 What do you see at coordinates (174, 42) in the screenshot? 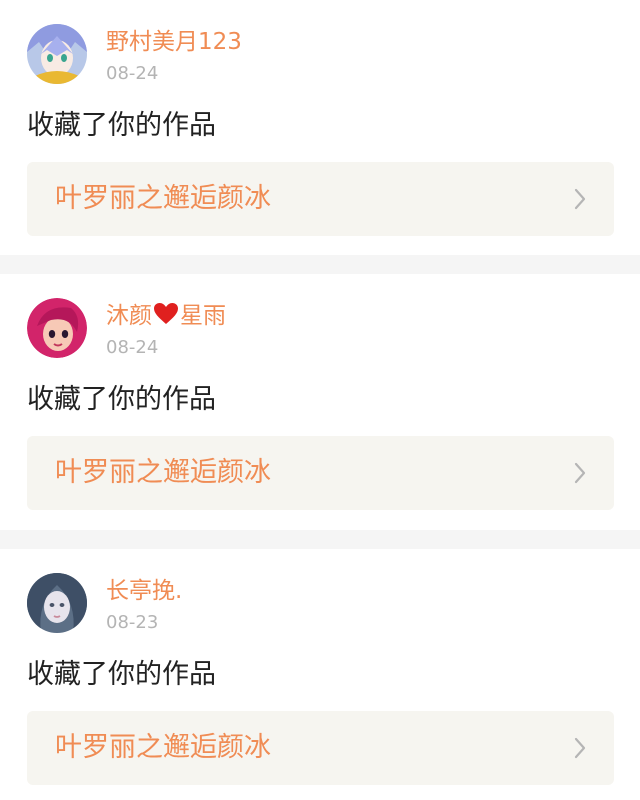
I see `username: 野村美月123` at bounding box center [174, 42].